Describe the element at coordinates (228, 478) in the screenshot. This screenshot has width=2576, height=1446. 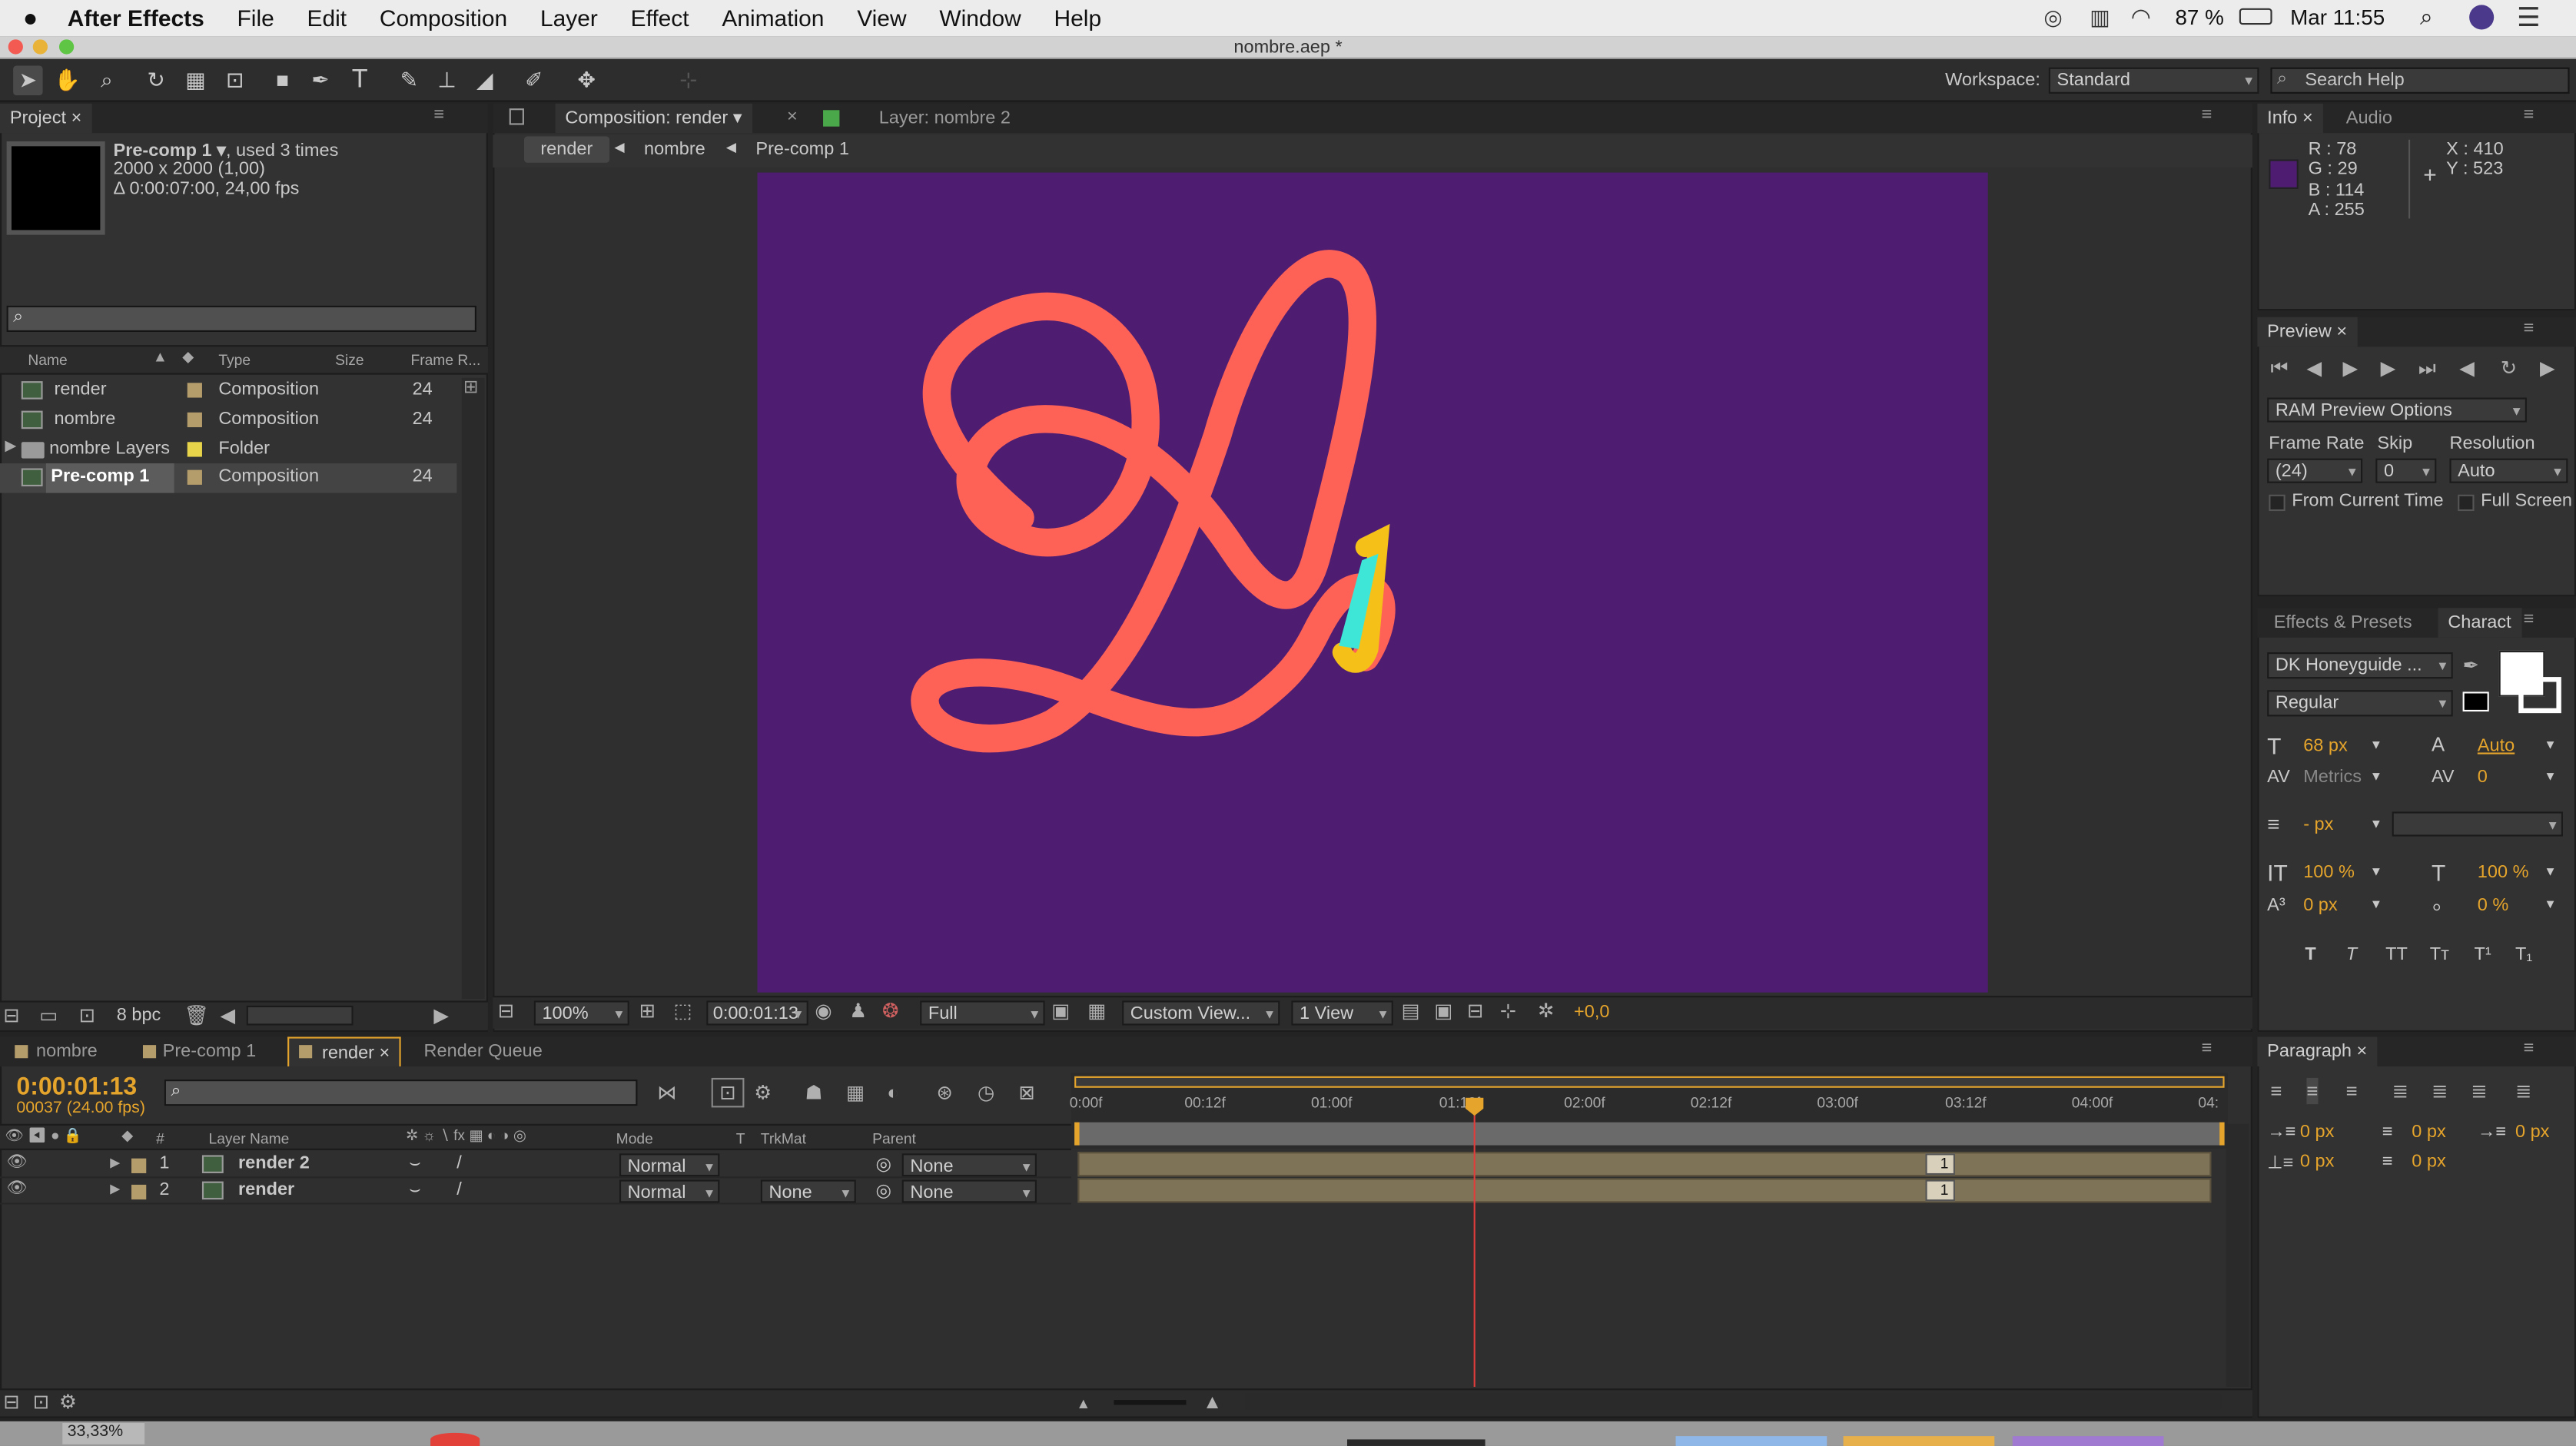
I see `project-item-row-selected: Pre-comp 1 Composition 24` at that location.